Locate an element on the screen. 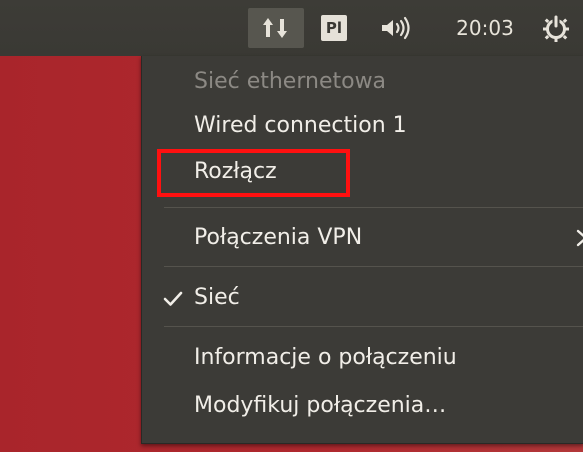  network-toggle-label: Sieć is located at coordinates (217, 297).